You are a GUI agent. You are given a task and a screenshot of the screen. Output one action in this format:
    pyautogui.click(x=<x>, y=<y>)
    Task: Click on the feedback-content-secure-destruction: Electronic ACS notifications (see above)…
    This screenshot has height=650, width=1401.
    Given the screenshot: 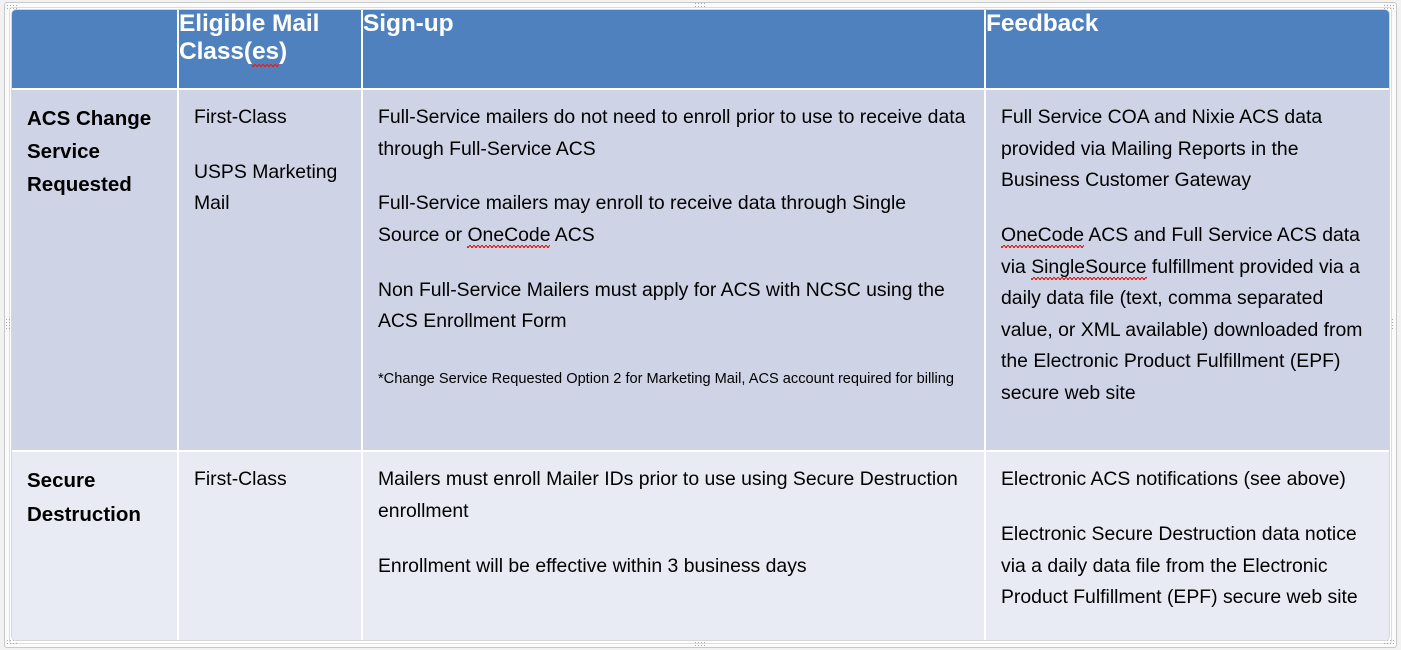 What is the action you would take?
    pyautogui.click(x=1187, y=538)
    